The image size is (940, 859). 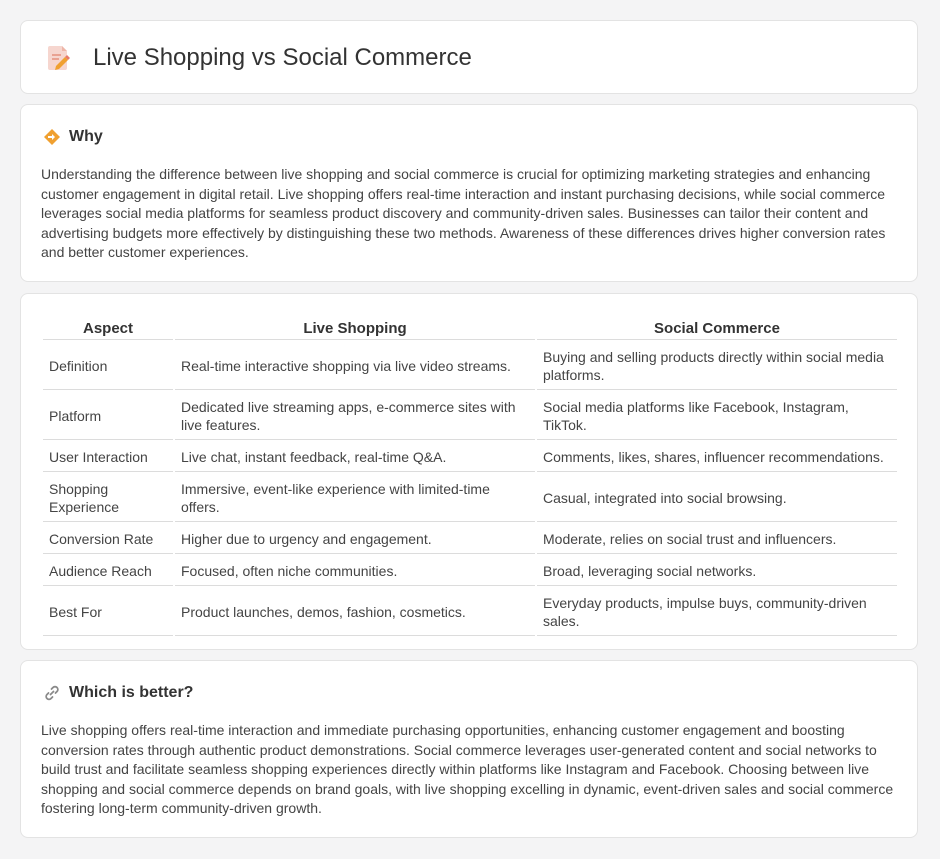 What do you see at coordinates (717, 571) in the screenshot?
I see `cell-social-commerce: Broad, leveraging social networks.` at bounding box center [717, 571].